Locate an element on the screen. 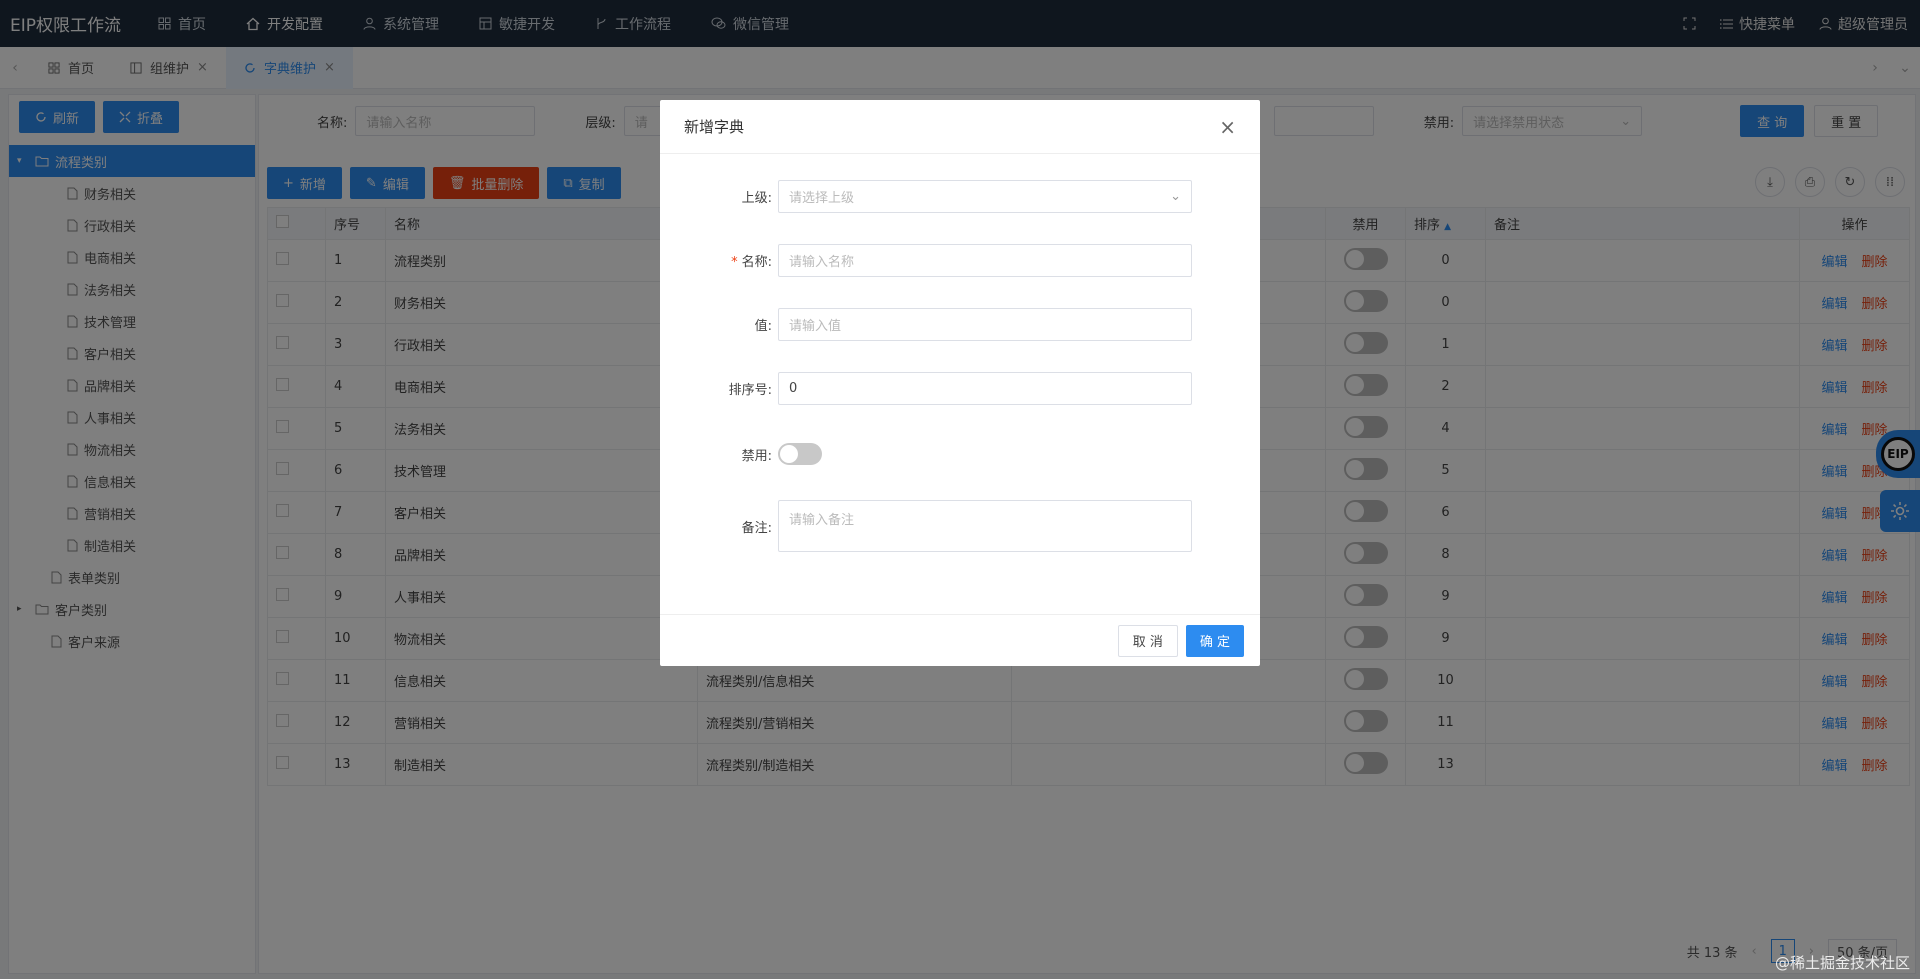 This screenshot has width=1920, height=979. dialog-header: 新增字典 × is located at coordinates (960, 127).